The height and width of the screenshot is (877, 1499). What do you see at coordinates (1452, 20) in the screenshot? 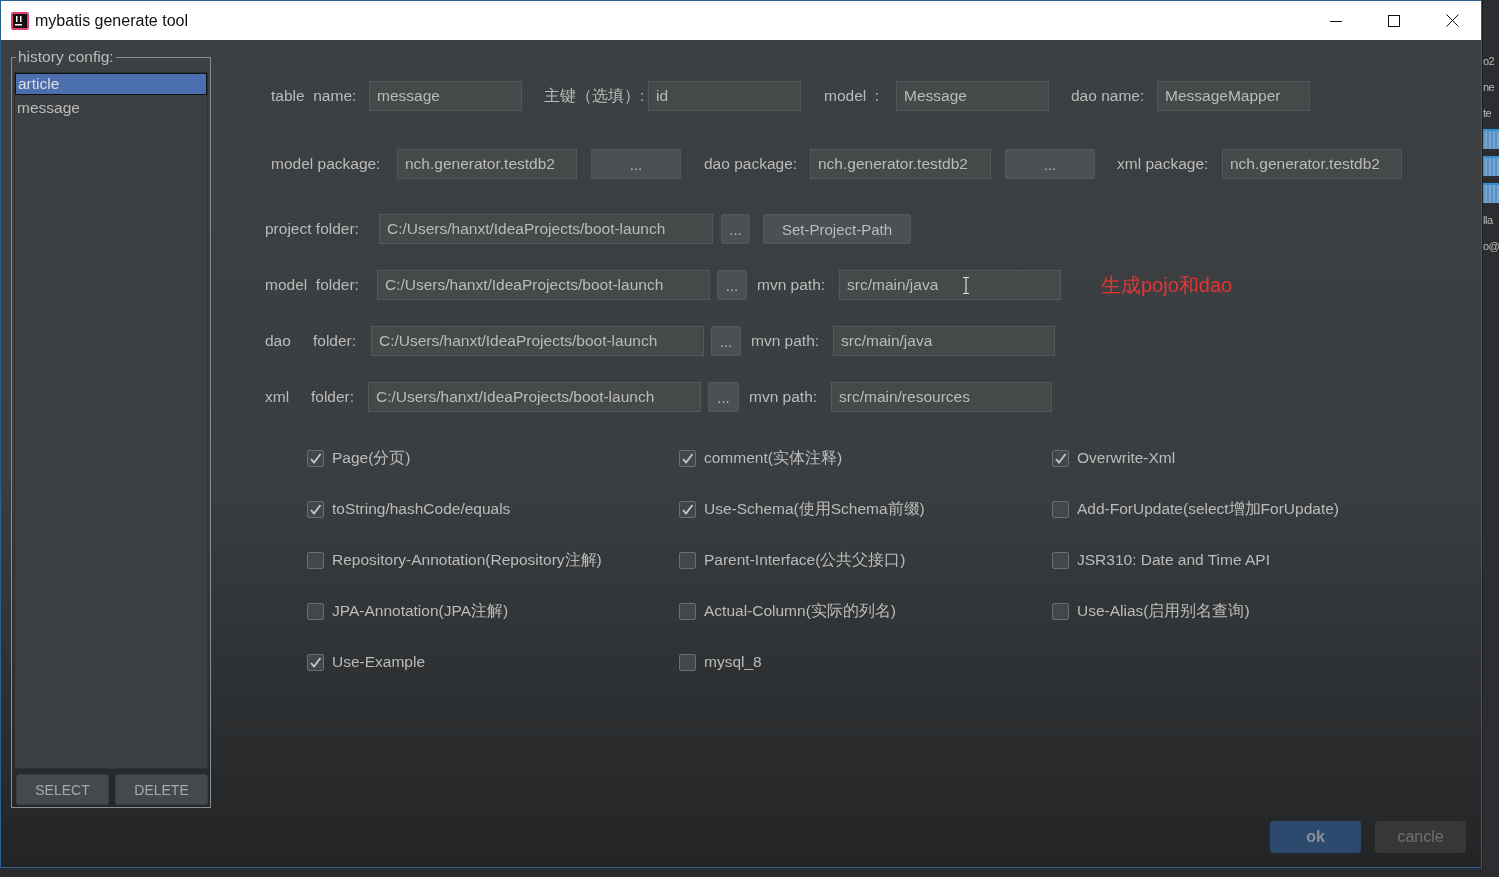
I see `close-icon` at bounding box center [1452, 20].